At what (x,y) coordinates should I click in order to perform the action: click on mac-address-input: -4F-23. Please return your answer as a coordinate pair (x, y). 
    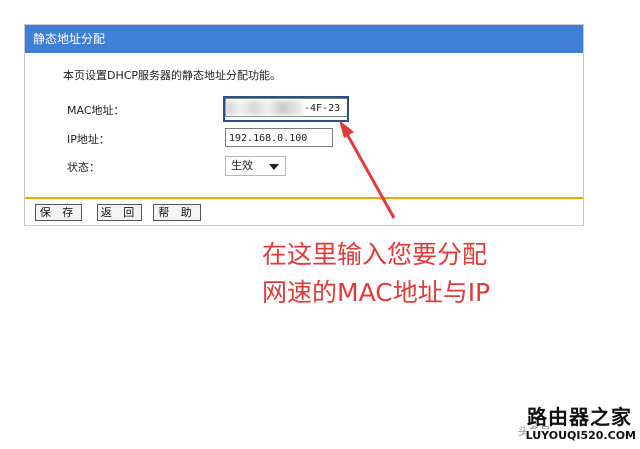
    Looking at the image, I should click on (286, 107).